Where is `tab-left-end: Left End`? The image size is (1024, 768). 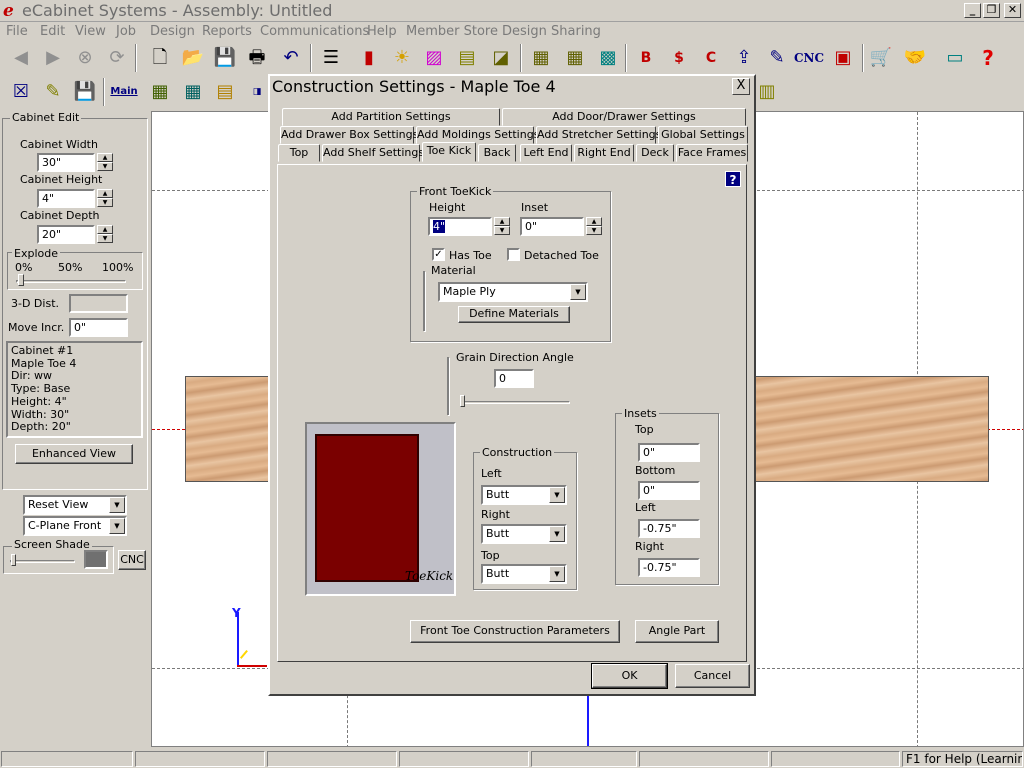 tab-left-end: Left End is located at coordinates (546, 153).